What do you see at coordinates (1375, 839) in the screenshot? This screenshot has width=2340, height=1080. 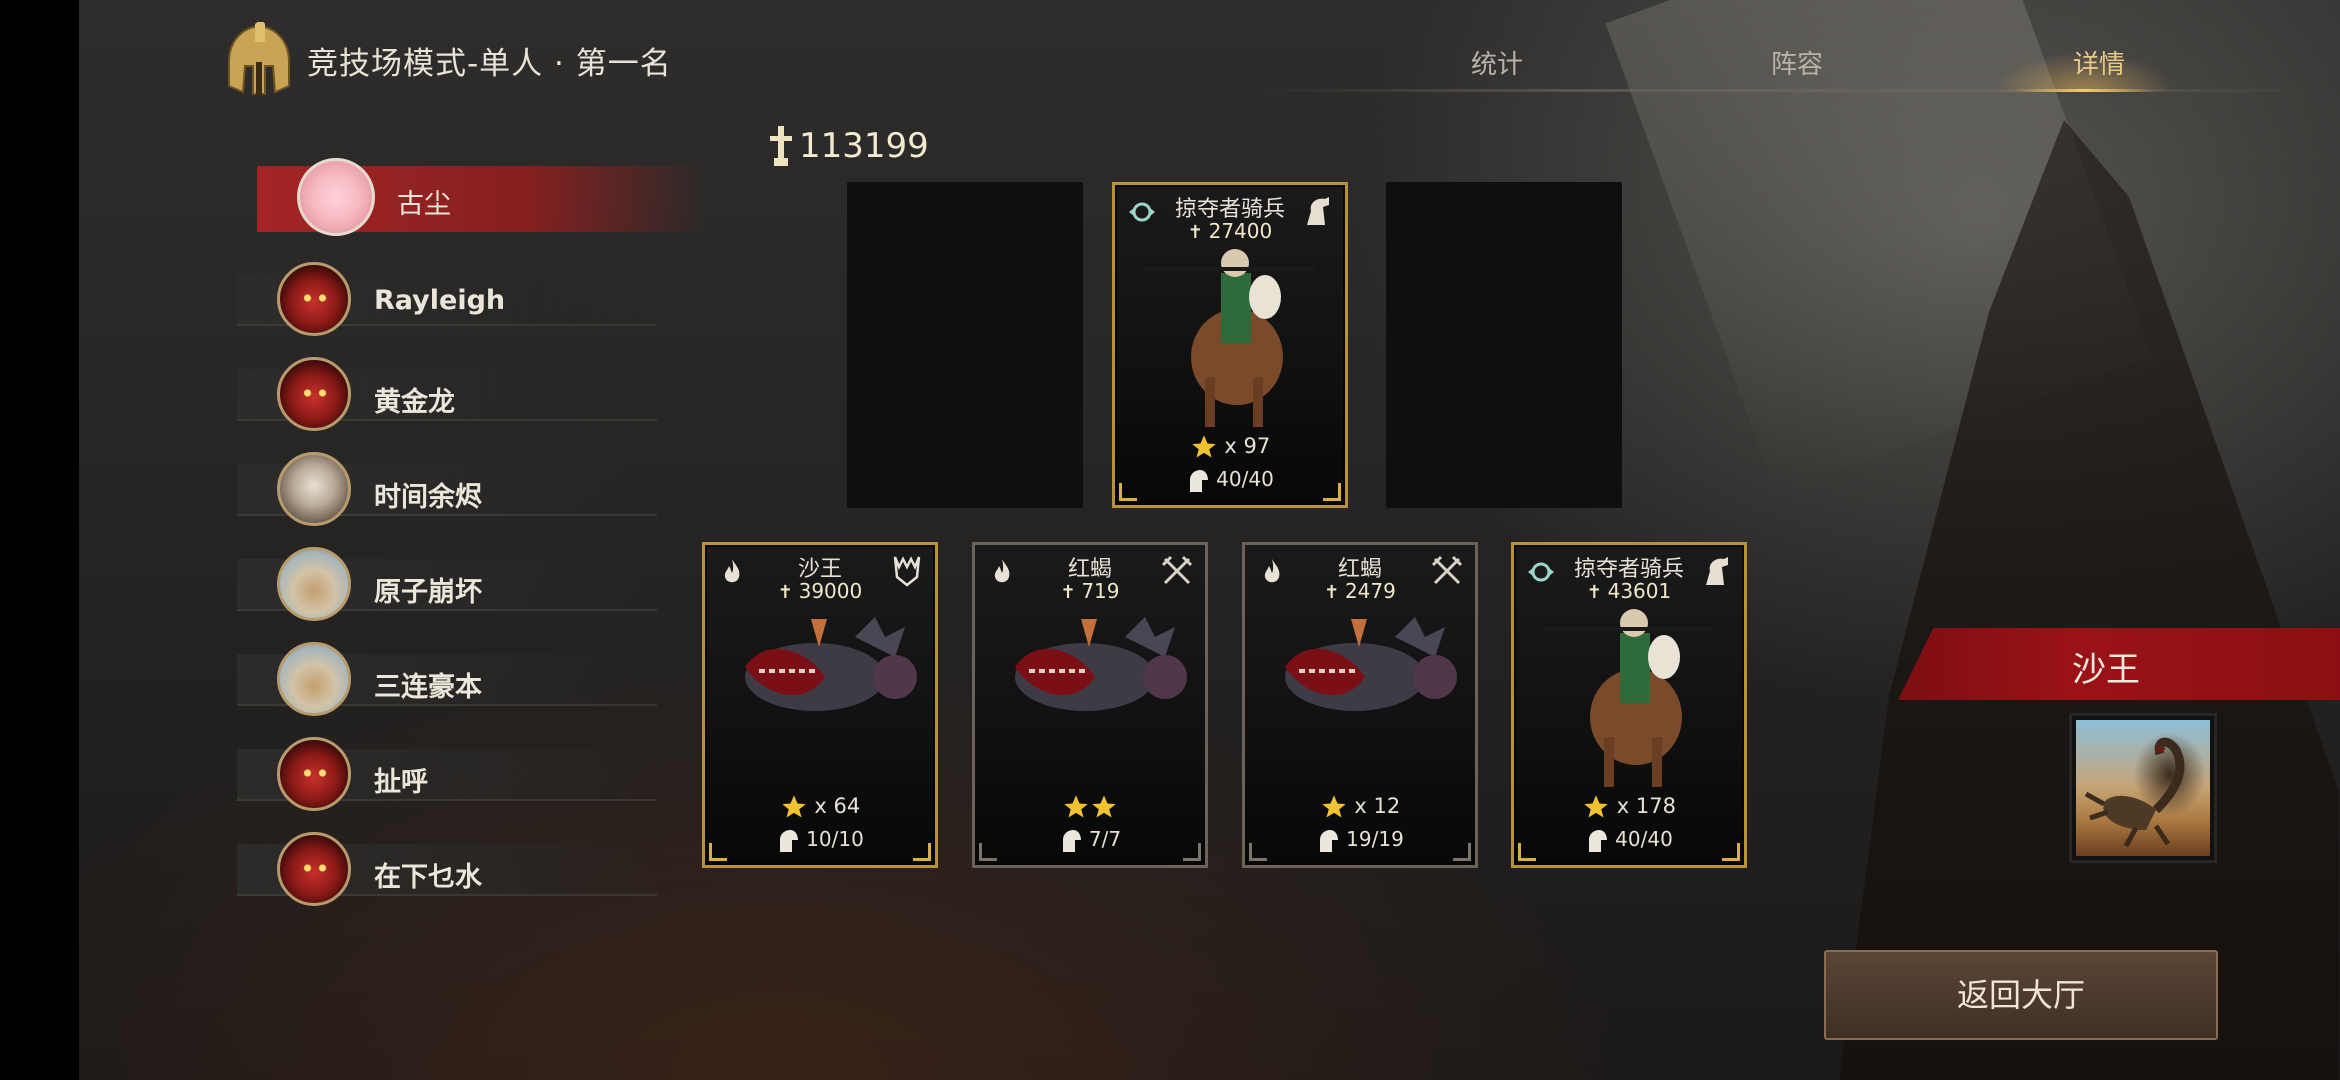 I see `unit-troops-text: 19/19` at bounding box center [1375, 839].